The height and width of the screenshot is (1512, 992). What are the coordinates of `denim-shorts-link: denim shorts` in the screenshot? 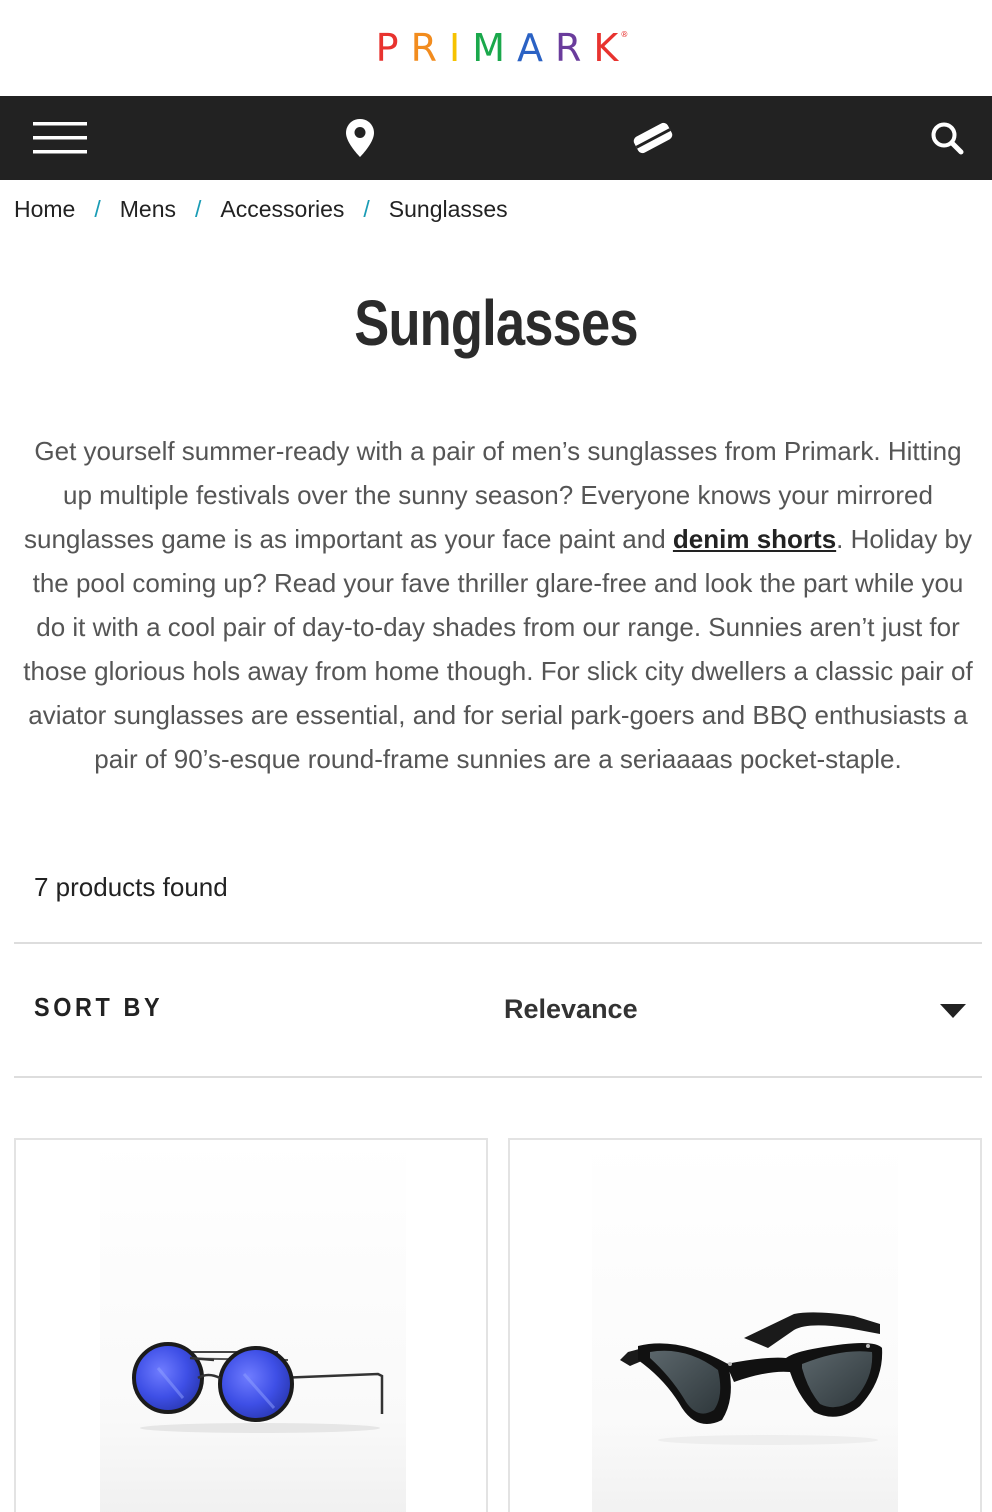 It's located at (754, 539).